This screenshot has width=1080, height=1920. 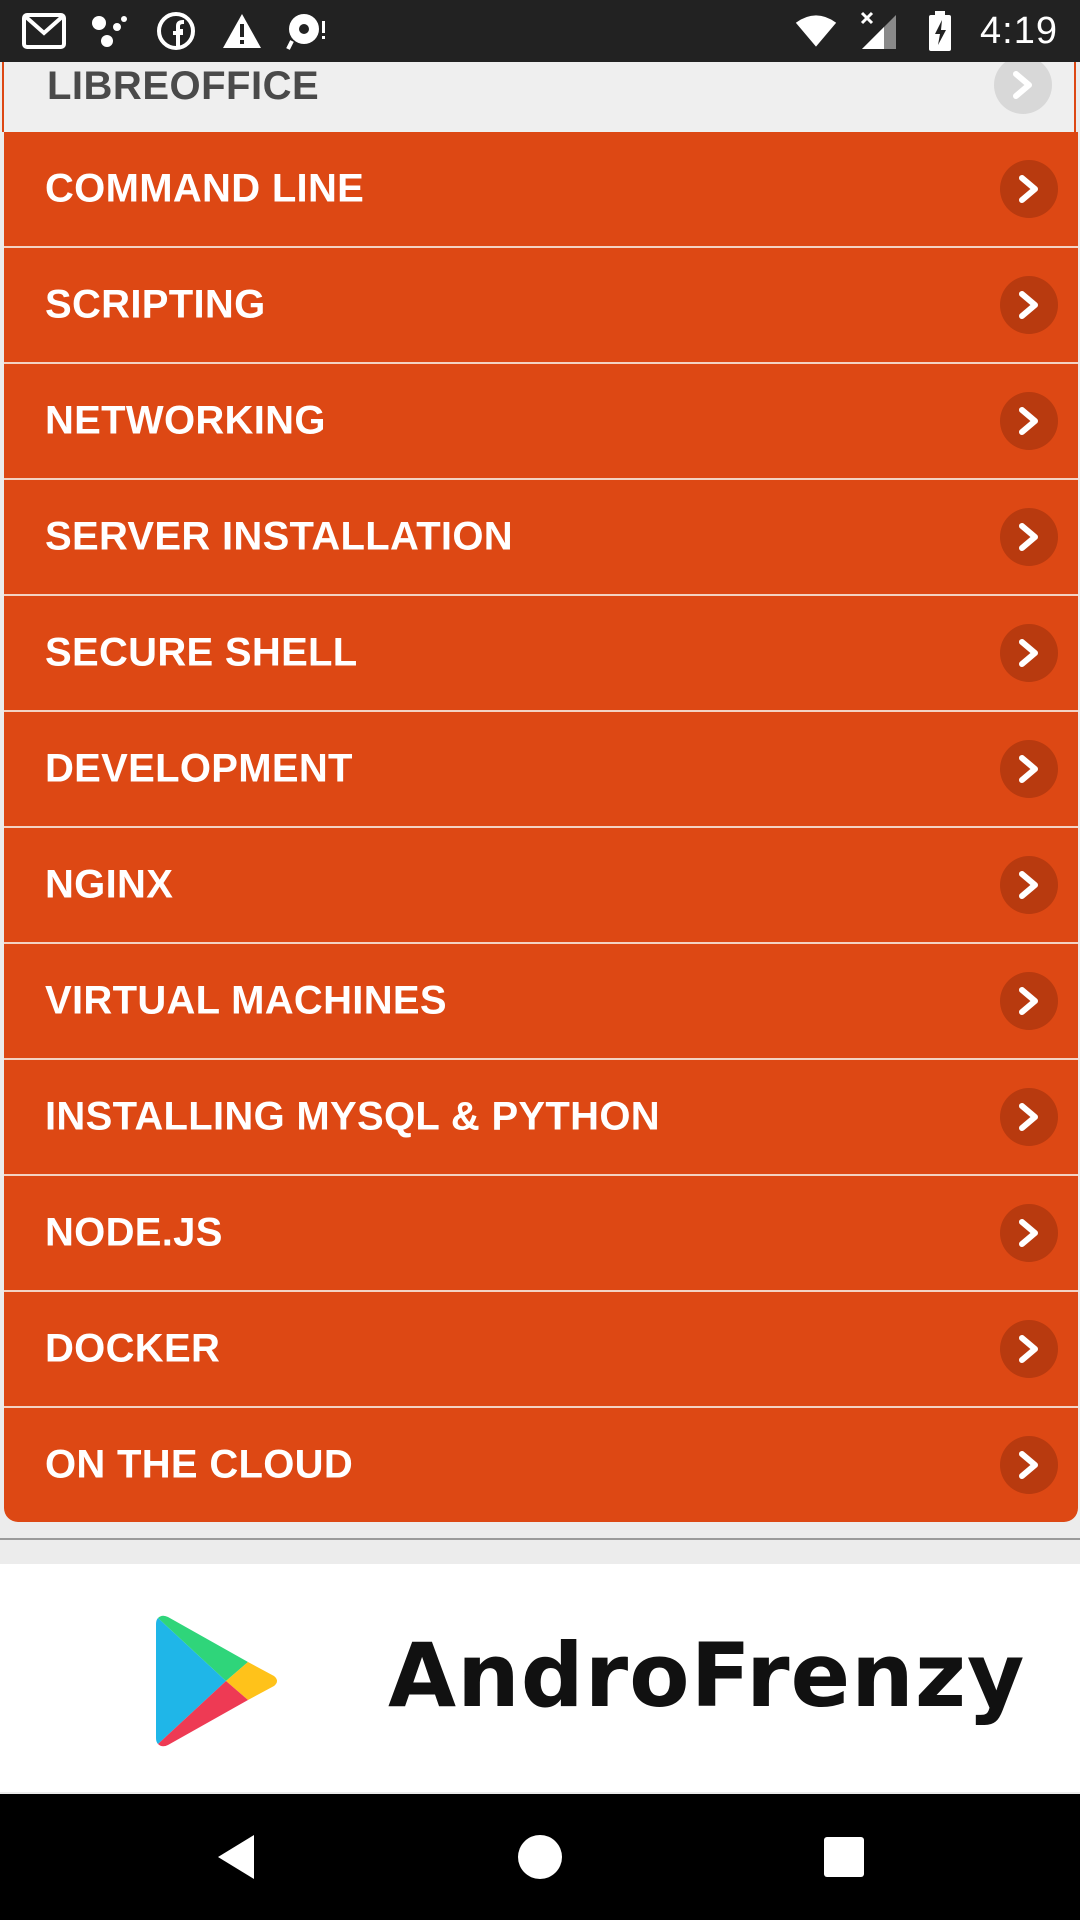 I want to click on menu-item-label: SCRIPTING, so click(x=155, y=304).